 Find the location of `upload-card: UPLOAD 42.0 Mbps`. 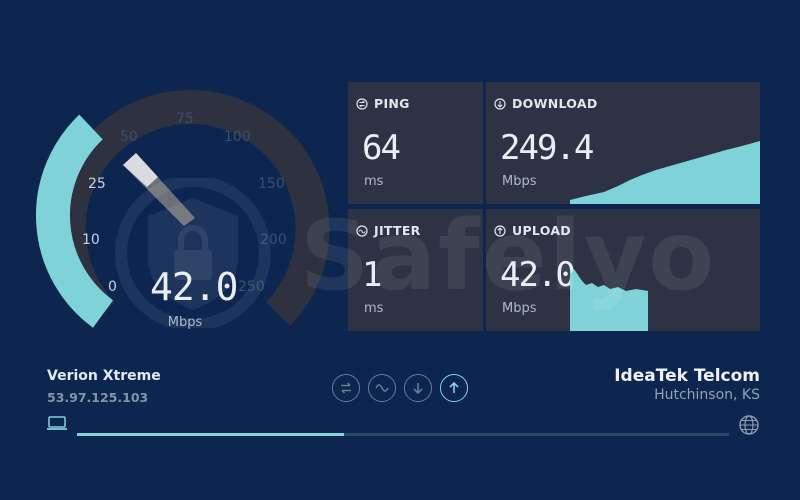

upload-card: UPLOAD 42.0 Mbps is located at coordinates (623, 270).